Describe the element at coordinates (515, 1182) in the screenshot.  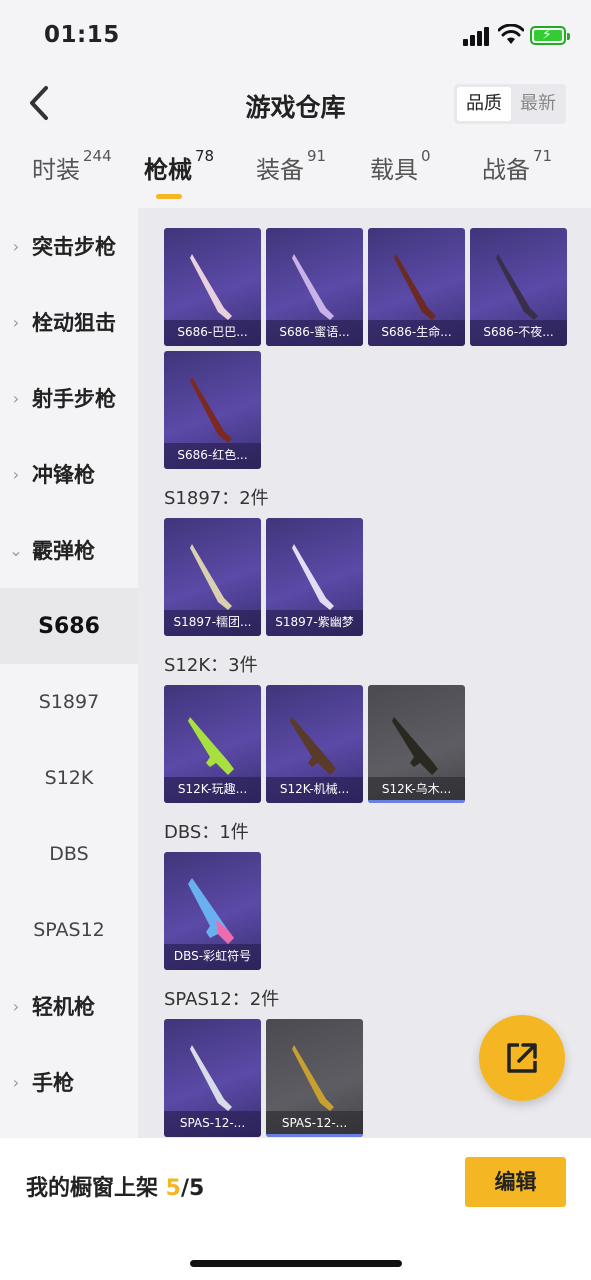
I see `edit-button: 编辑` at that location.